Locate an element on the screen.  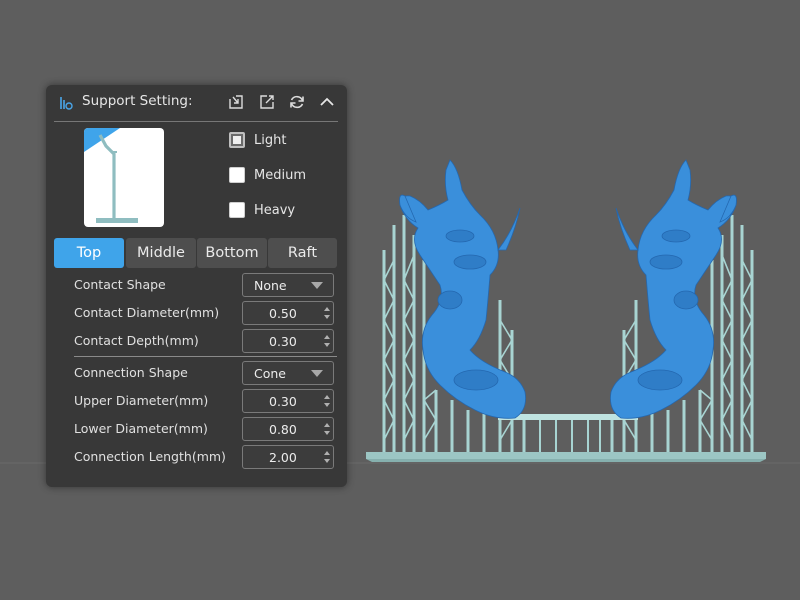
model-left is located at coordinates (462, 289).